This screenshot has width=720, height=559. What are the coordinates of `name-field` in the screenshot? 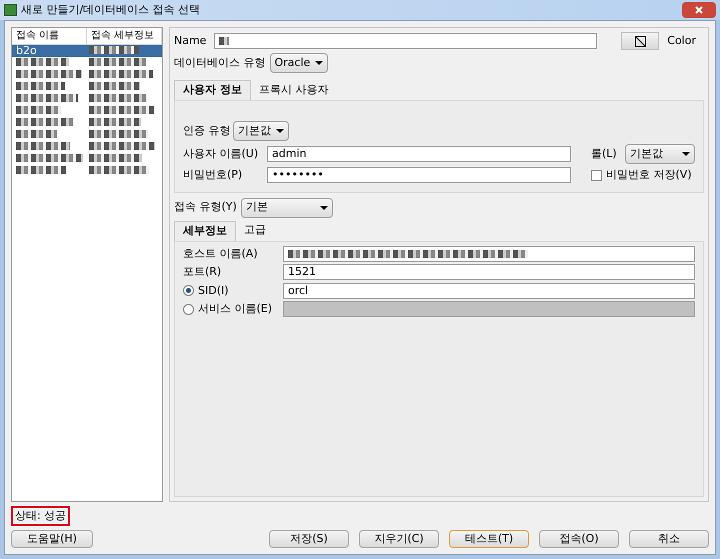 It's located at (406, 41).